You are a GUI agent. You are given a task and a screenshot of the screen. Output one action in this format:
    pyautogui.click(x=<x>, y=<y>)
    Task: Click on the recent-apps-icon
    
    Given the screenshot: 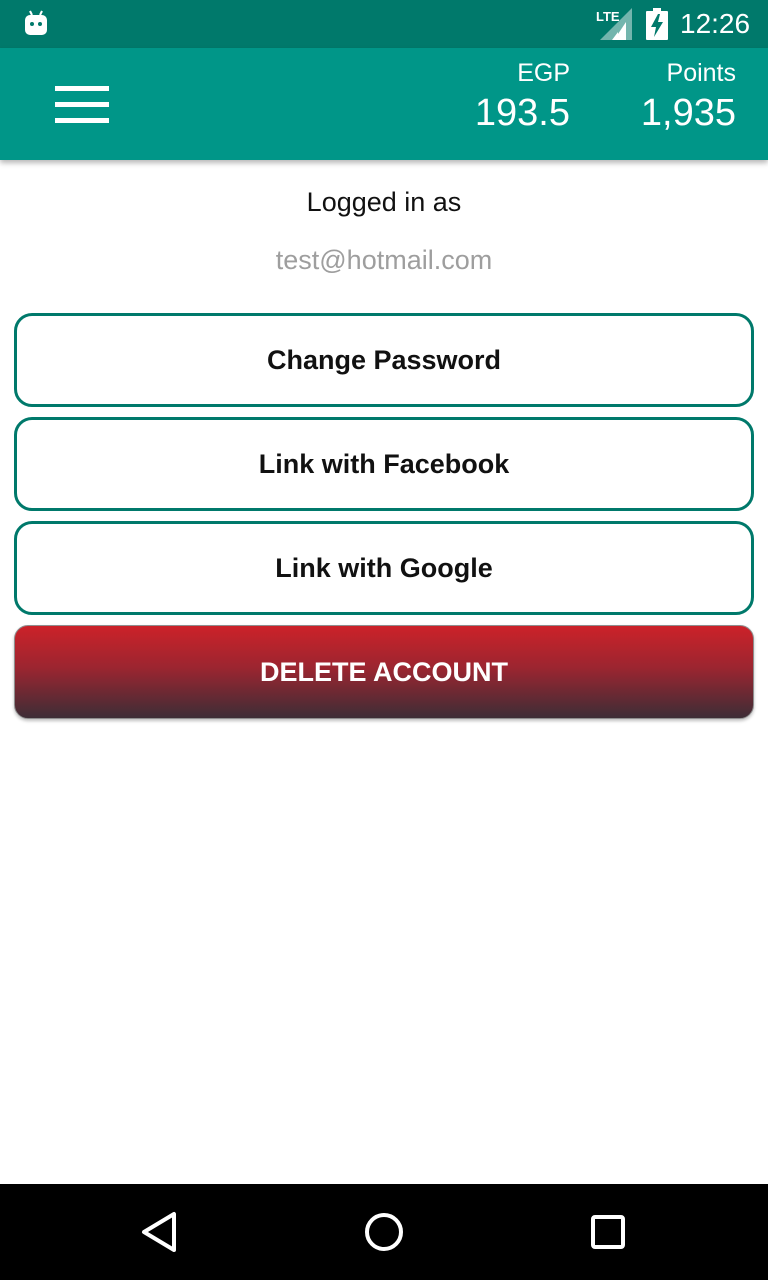 What is the action you would take?
    pyautogui.click(x=608, y=1232)
    